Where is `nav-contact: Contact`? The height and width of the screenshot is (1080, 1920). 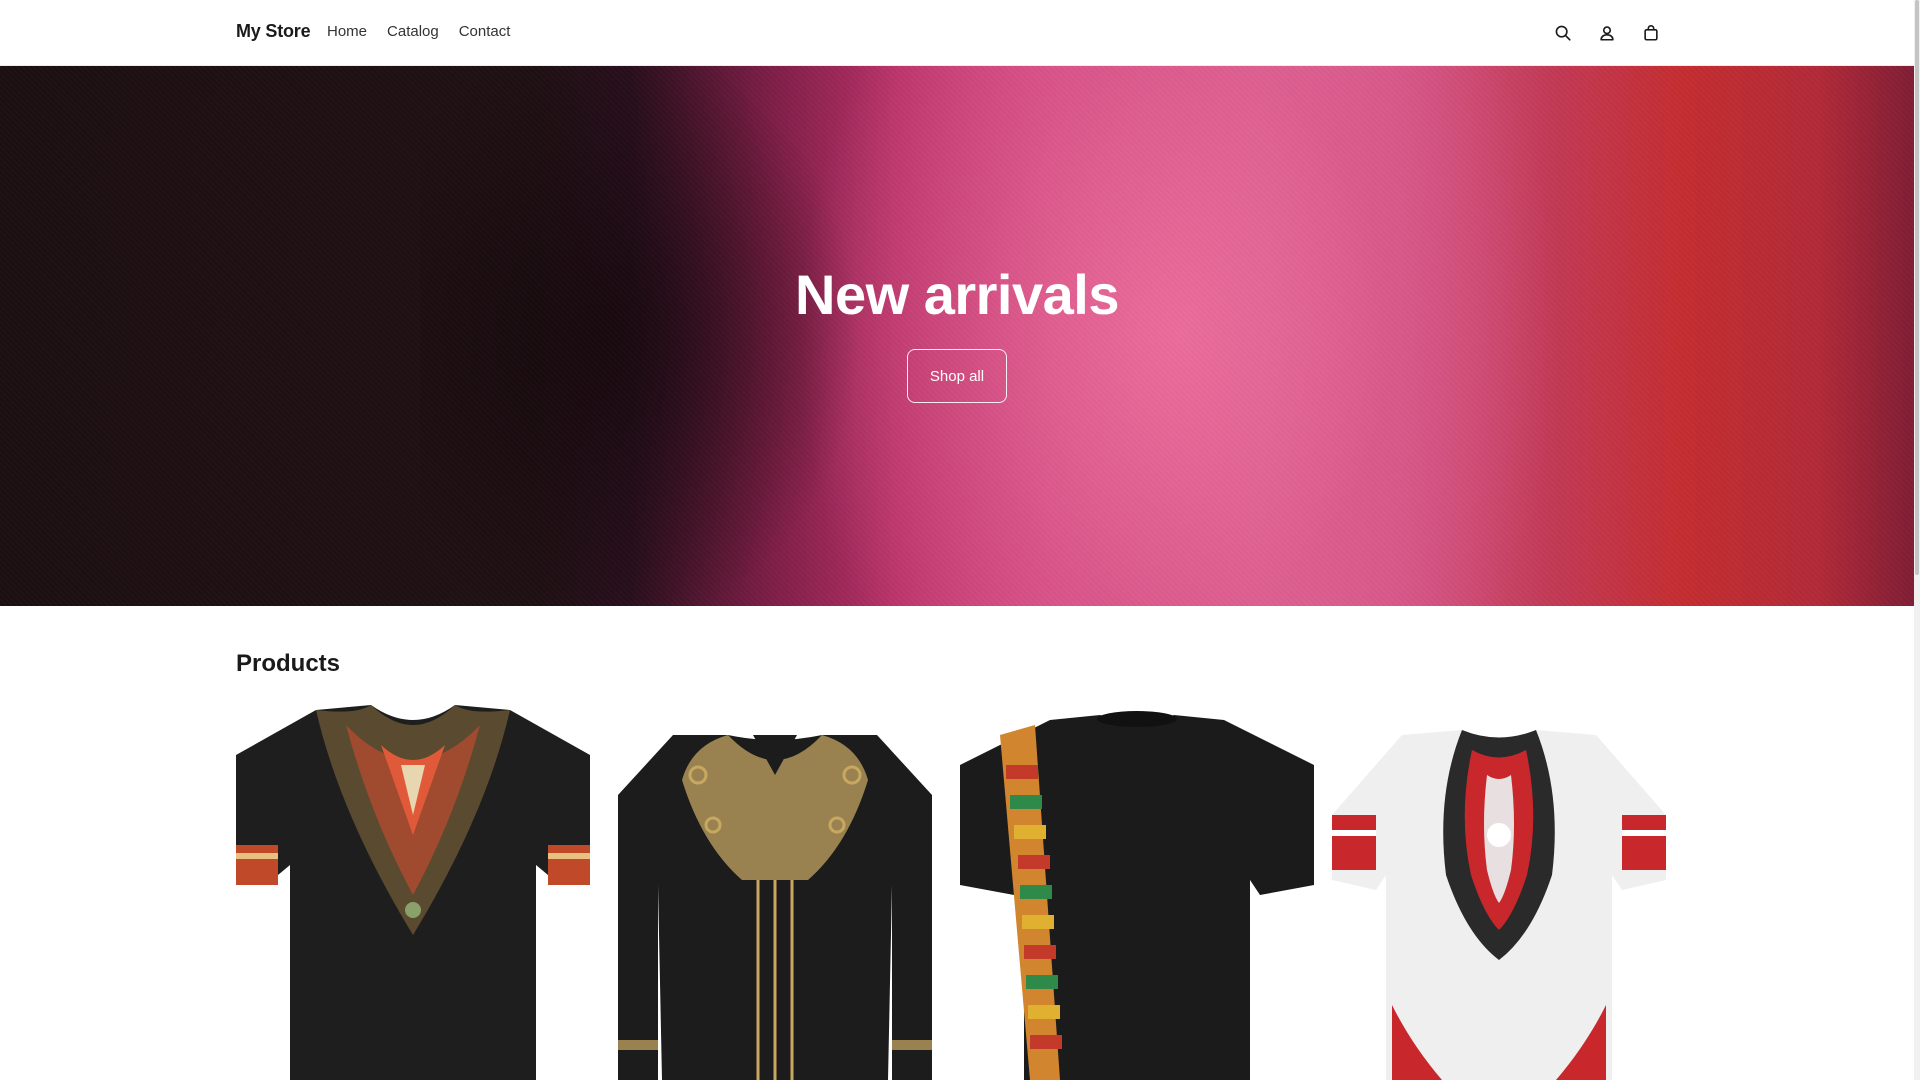 nav-contact: Contact is located at coordinates (485, 31).